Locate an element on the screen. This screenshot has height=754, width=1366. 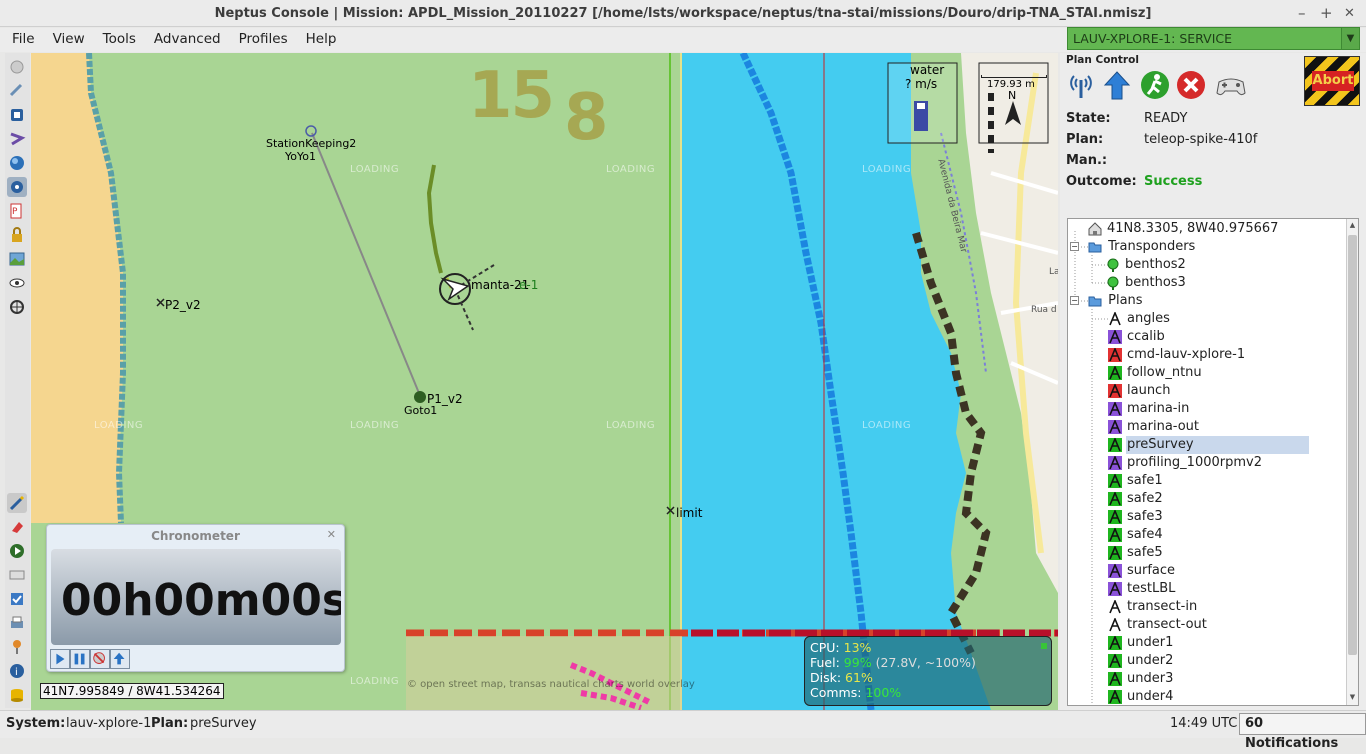
left-toolbar: P i is located at coordinates (17, 380).